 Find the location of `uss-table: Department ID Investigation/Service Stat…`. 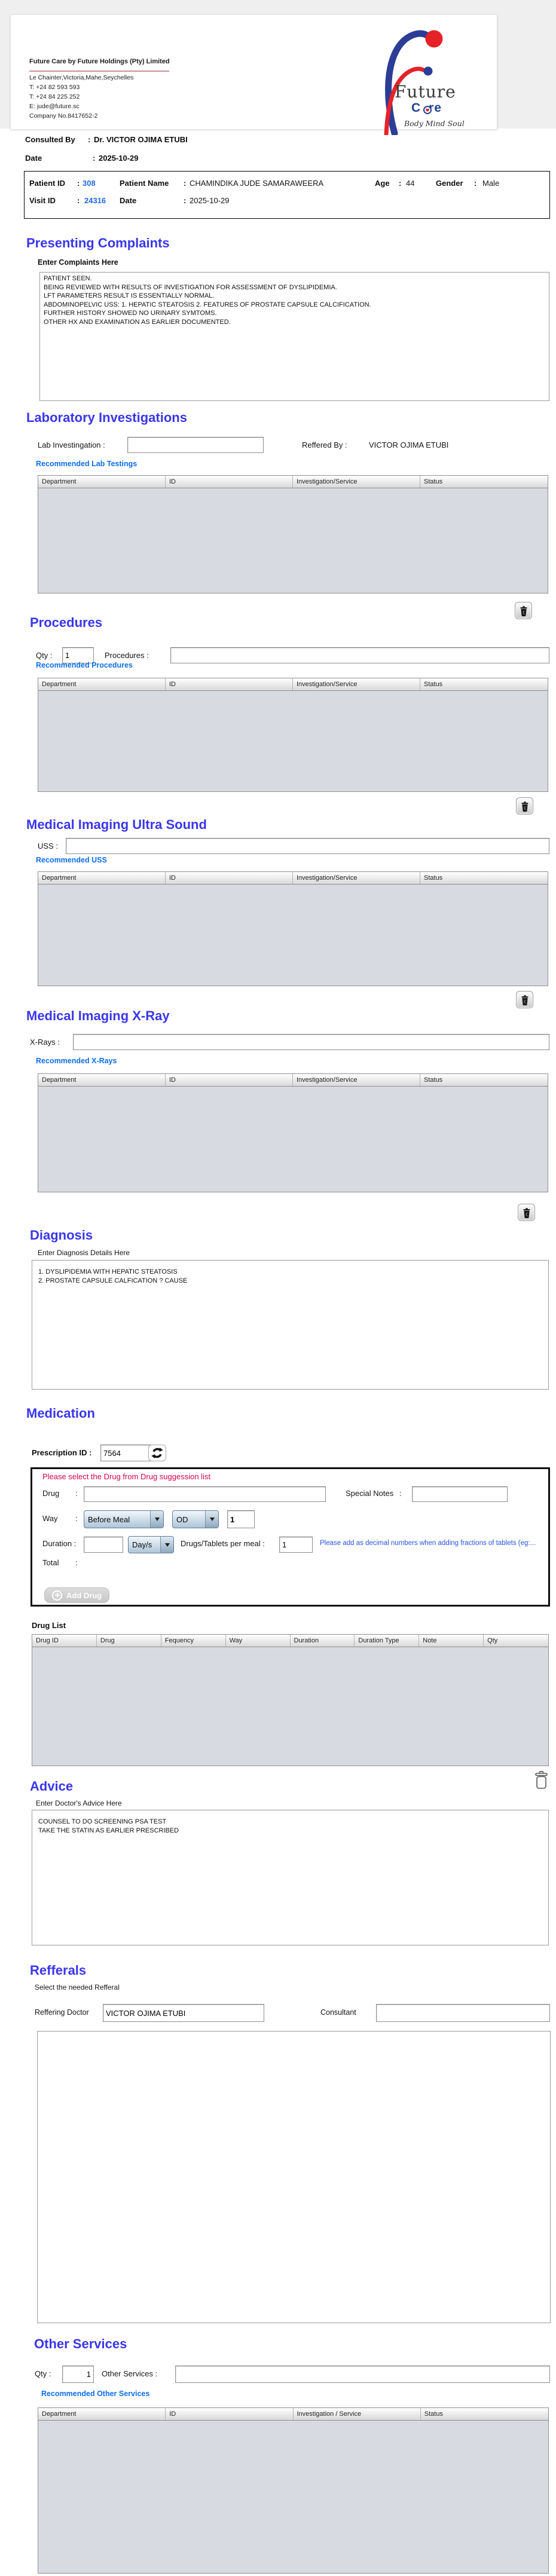

uss-table: Department ID Investigation/Service Stat… is located at coordinates (293, 928).